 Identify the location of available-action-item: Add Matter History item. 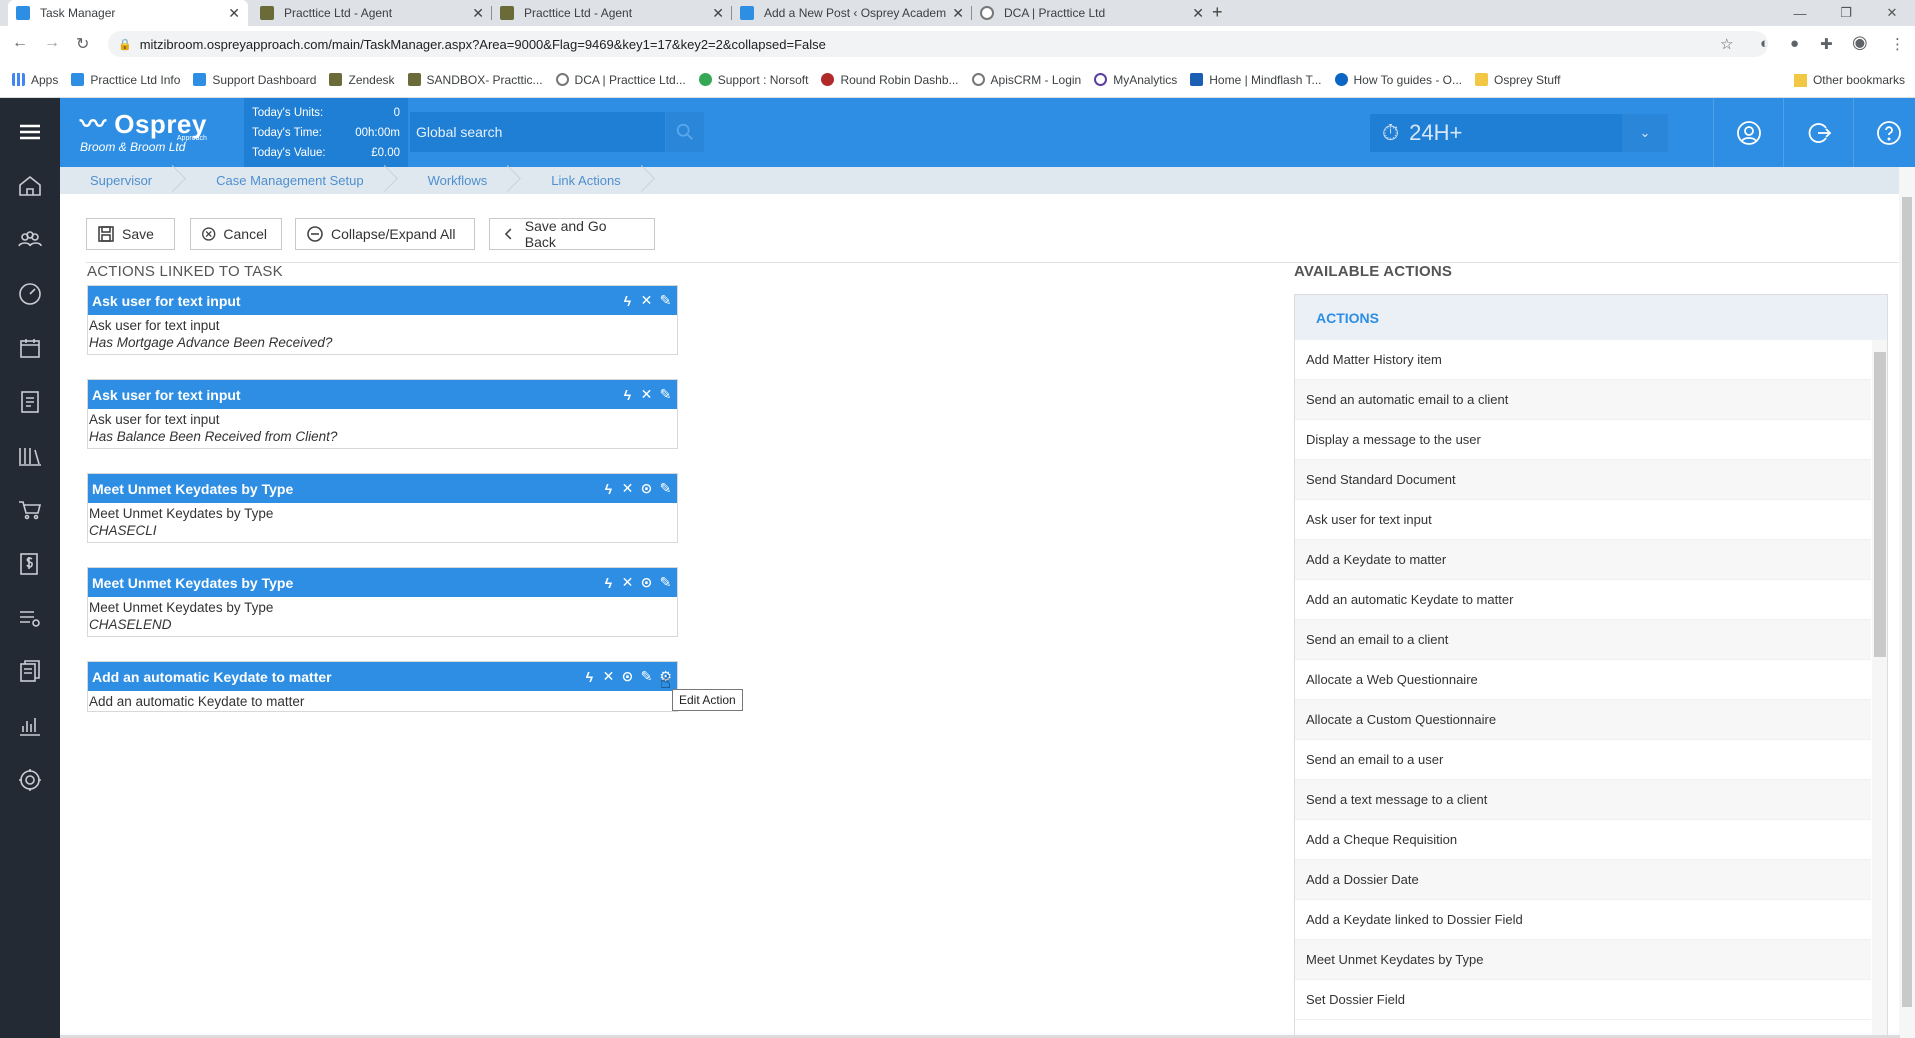
(1583, 360).